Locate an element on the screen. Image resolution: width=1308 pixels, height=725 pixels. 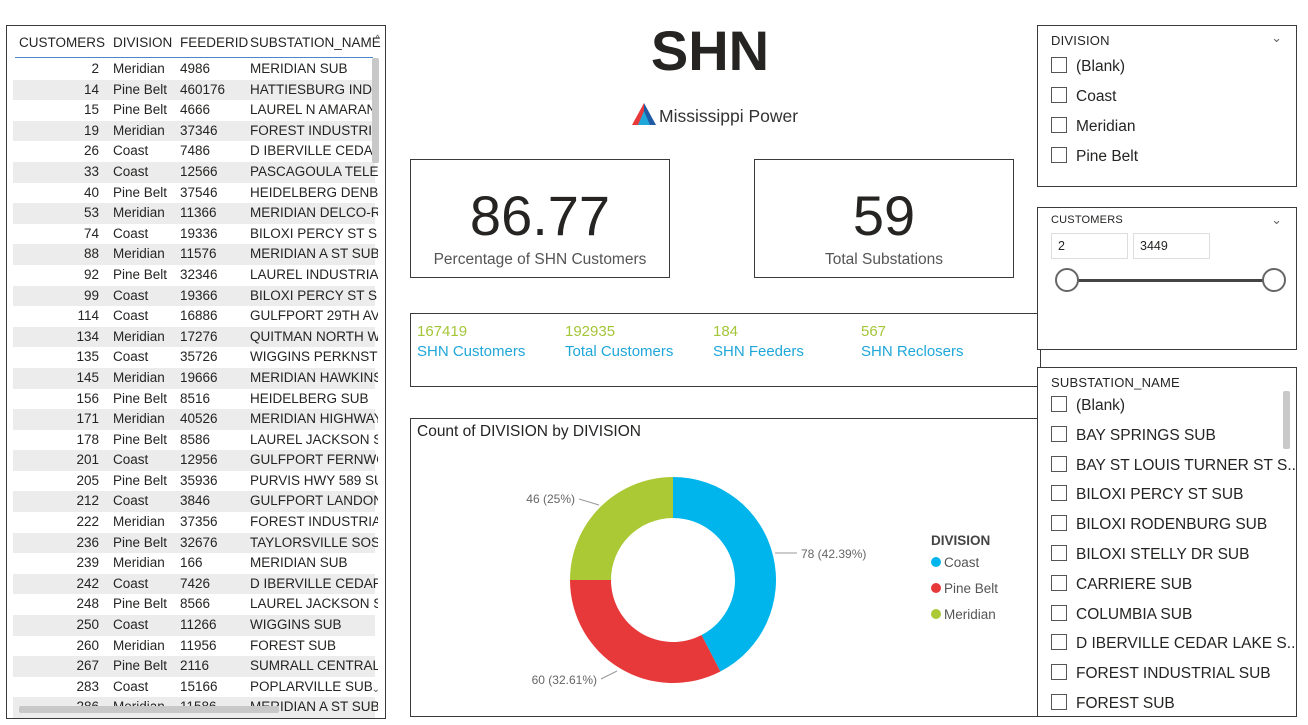
customers-slicer: CUSTOMERS ⌄ 2 3449 is located at coordinates (1167, 278).